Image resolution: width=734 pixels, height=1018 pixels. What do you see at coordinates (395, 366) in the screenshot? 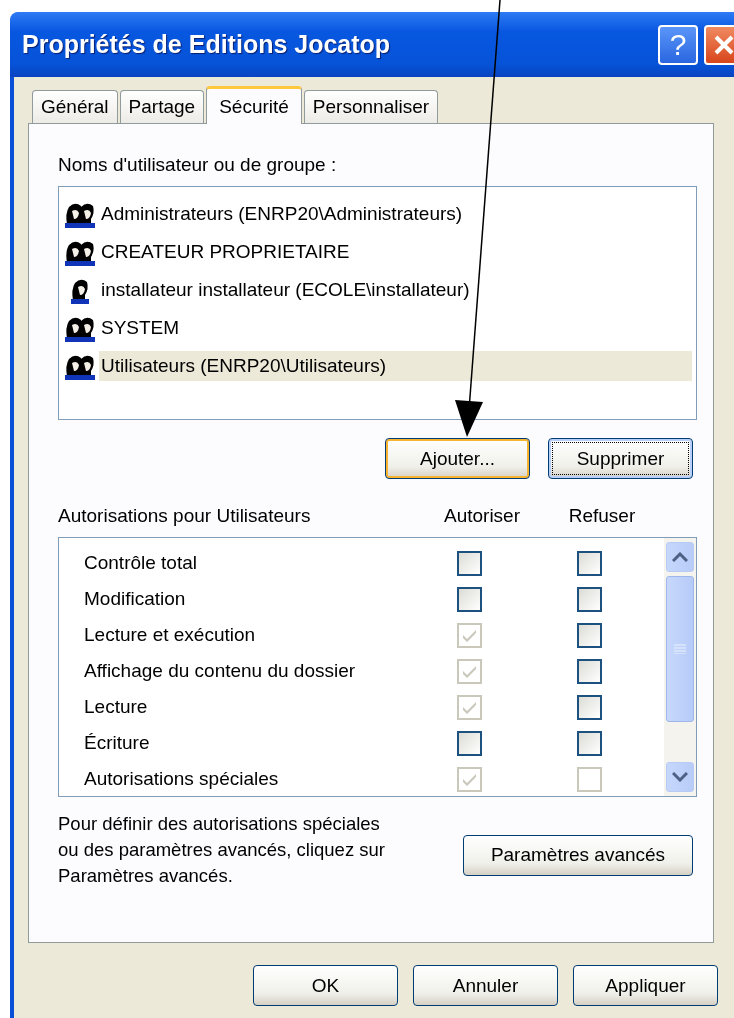
I see `user-list-item: Utilisateurs (ENRP20\Utilisateurs)` at bounding box center [395, 366].